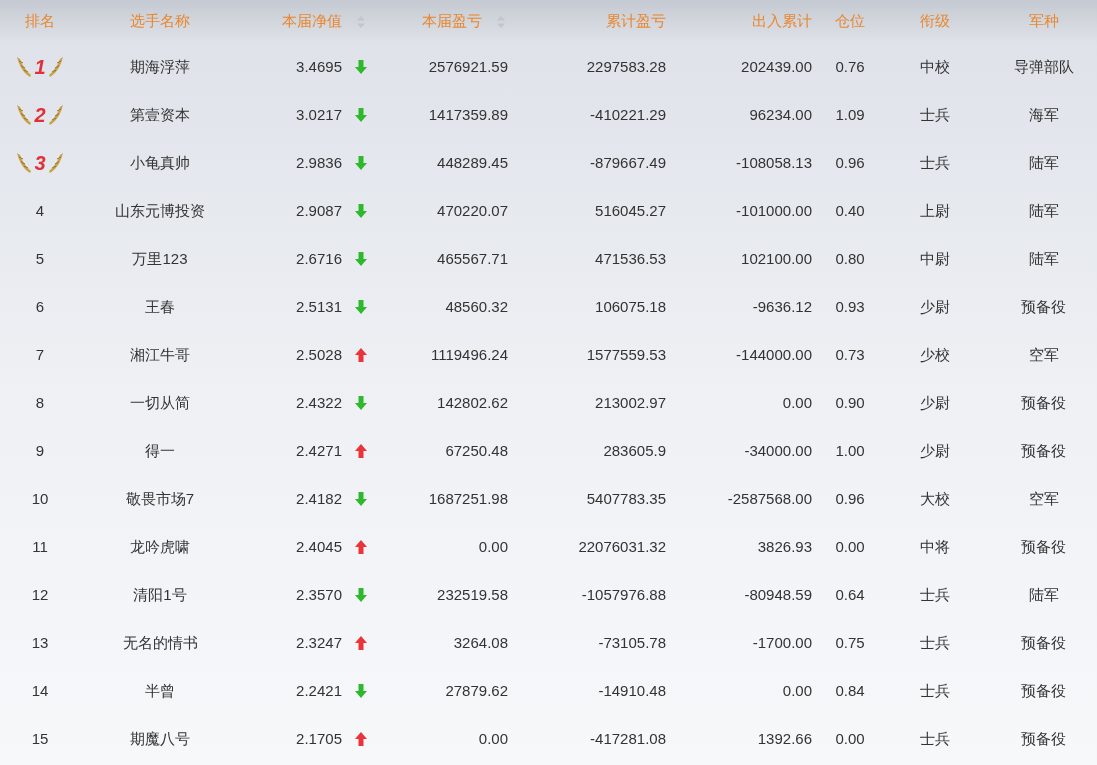  Describe the element at coordinates (850, 354) in the screenshot. I see `table-cell-text: 0.73` at that location.